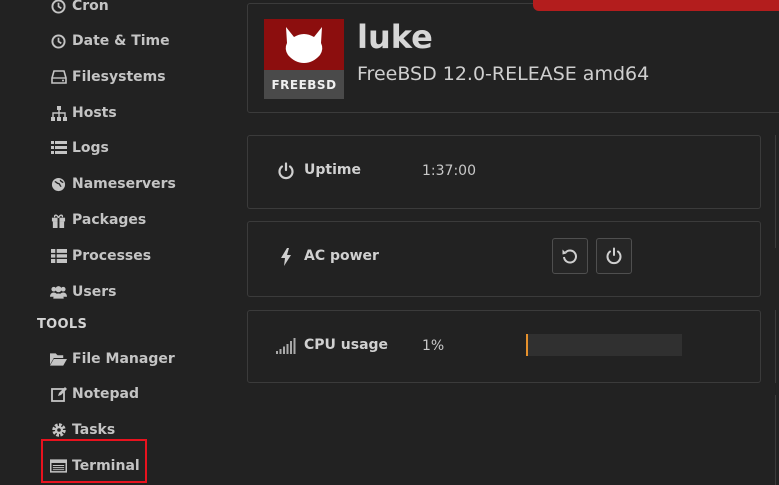 The image size is (779, 485). I want to click on cpu-usage-bar, so click(604, 345).